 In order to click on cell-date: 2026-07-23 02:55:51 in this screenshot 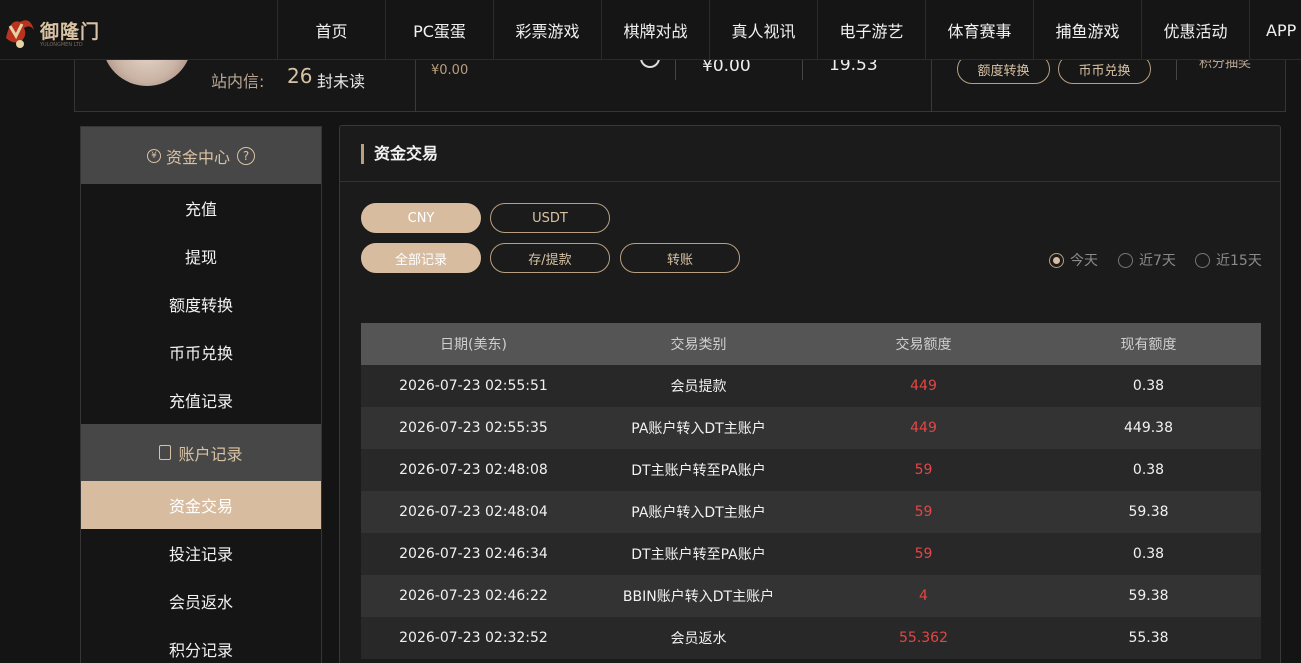, I will do `click(473, 386)`.